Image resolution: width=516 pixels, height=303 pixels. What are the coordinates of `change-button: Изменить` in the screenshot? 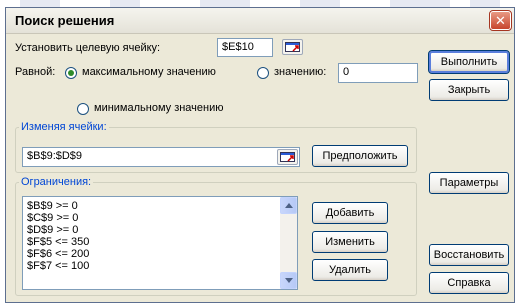 It's located at (350, 242).